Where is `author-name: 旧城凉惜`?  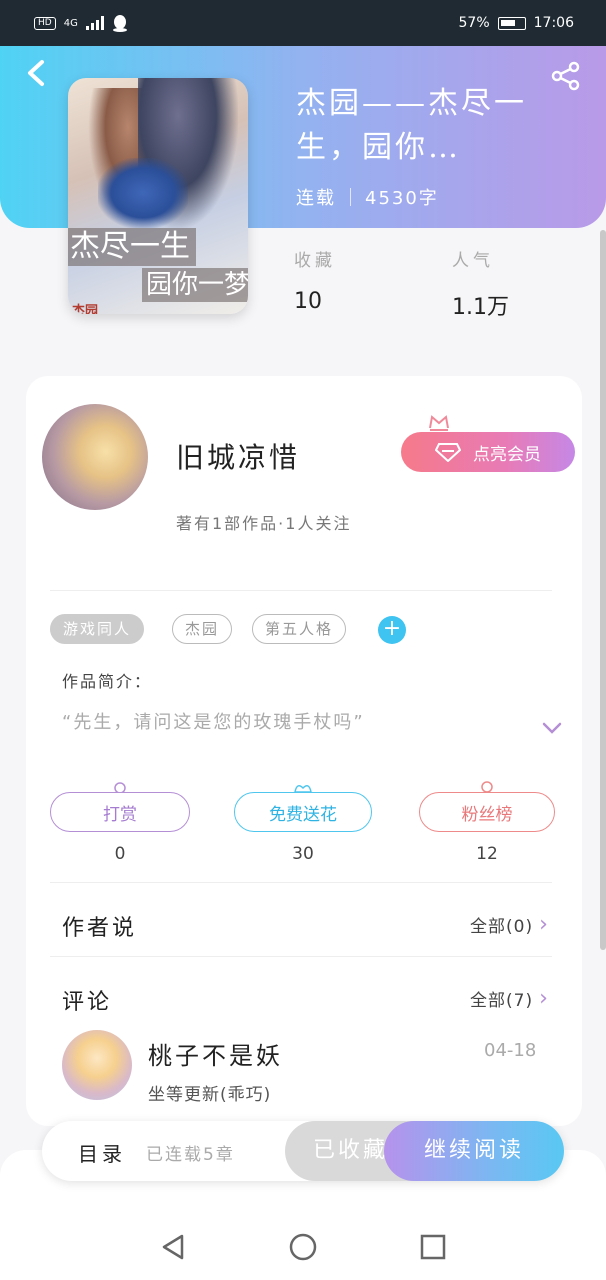
author-name: 旧城凉惜 is located at coordinates (238, 456).